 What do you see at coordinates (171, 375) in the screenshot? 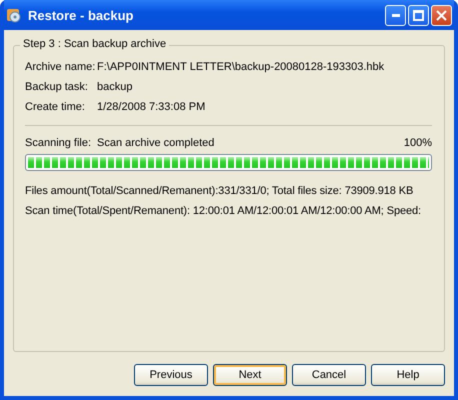
I see `dialog-button: Previous` at bounding box center [171, 375].